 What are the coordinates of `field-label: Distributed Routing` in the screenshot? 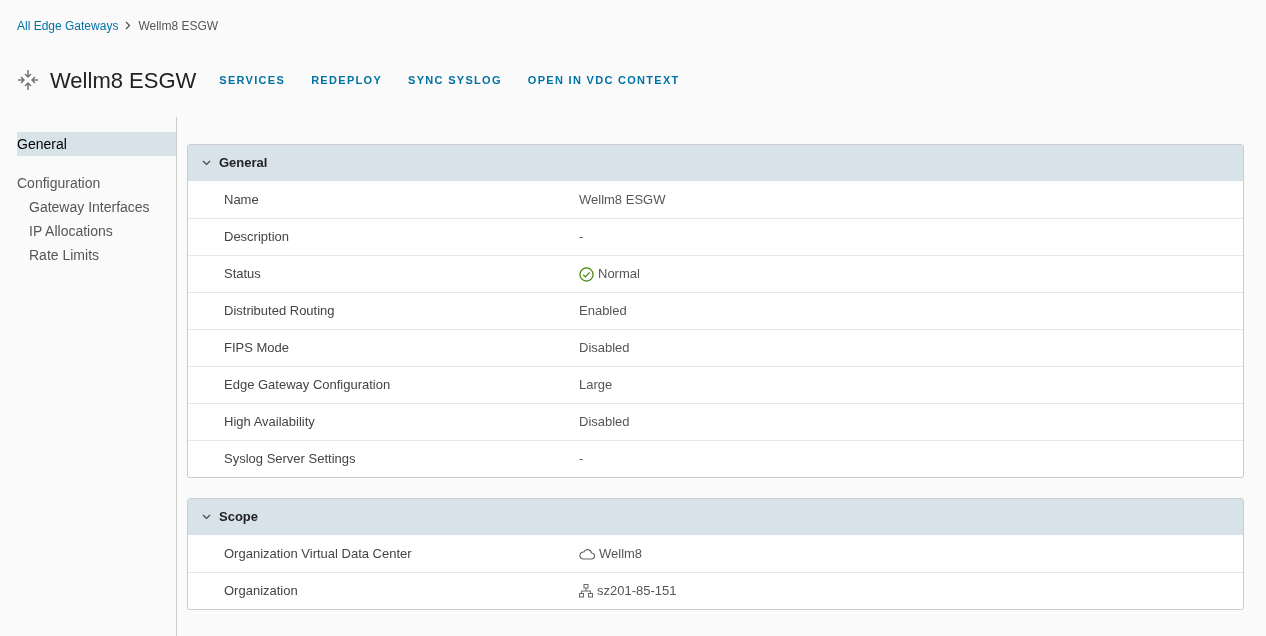 It's located at (279, 311).